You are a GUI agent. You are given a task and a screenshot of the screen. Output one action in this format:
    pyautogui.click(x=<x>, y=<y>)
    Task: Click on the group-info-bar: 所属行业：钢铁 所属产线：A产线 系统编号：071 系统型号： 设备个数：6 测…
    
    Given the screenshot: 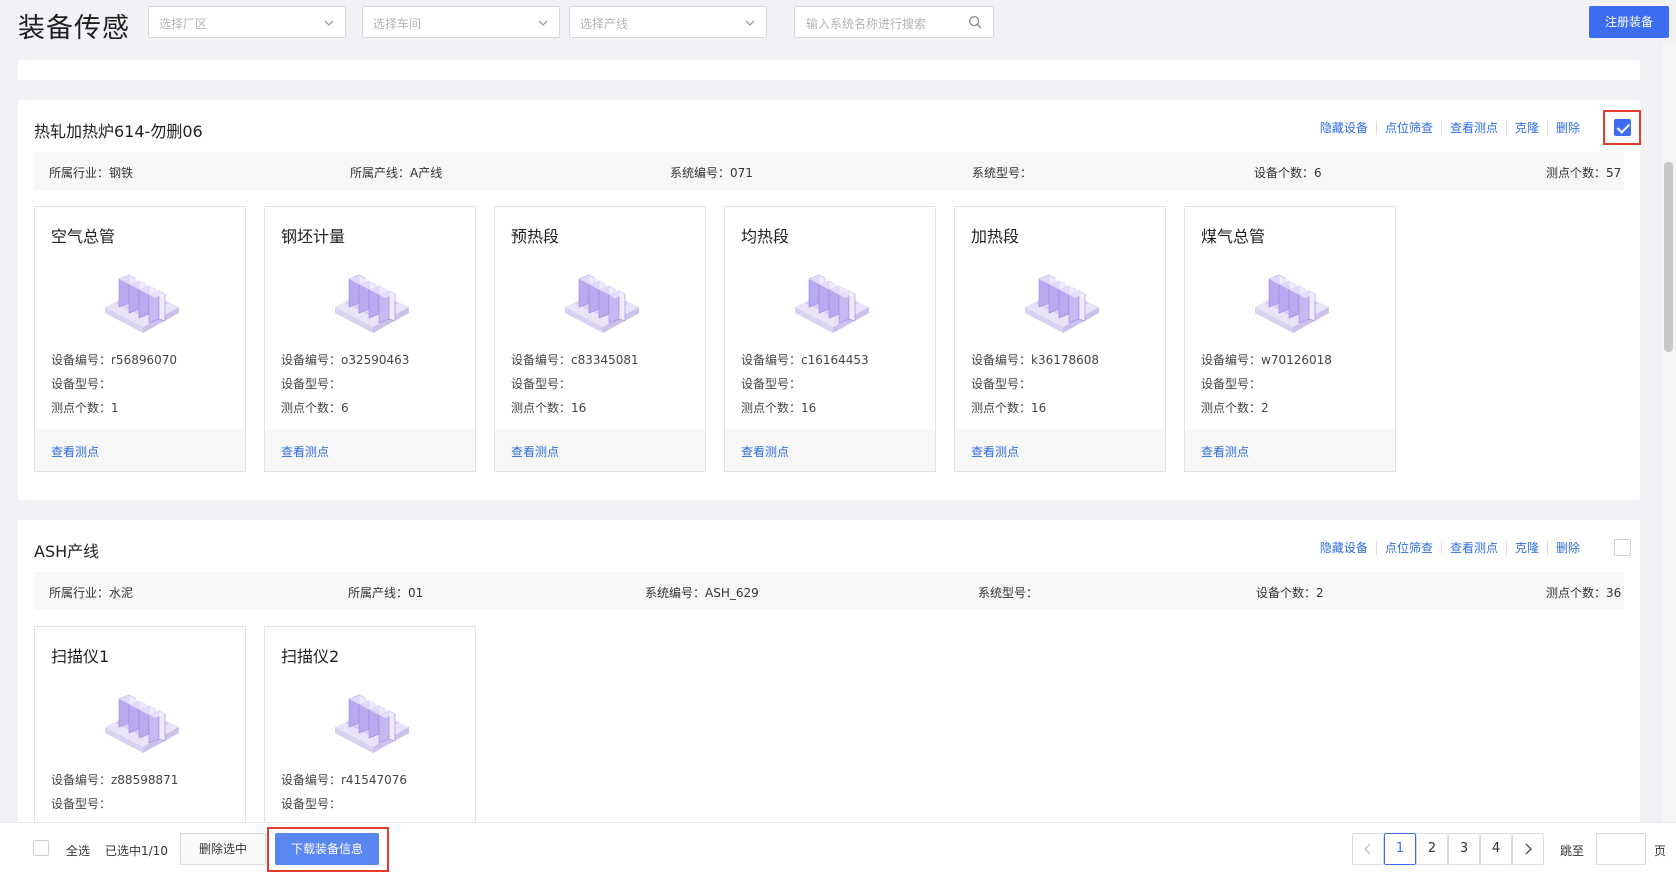 What is the action you would take?
    pyautogui.click(x=829, y=171)
    